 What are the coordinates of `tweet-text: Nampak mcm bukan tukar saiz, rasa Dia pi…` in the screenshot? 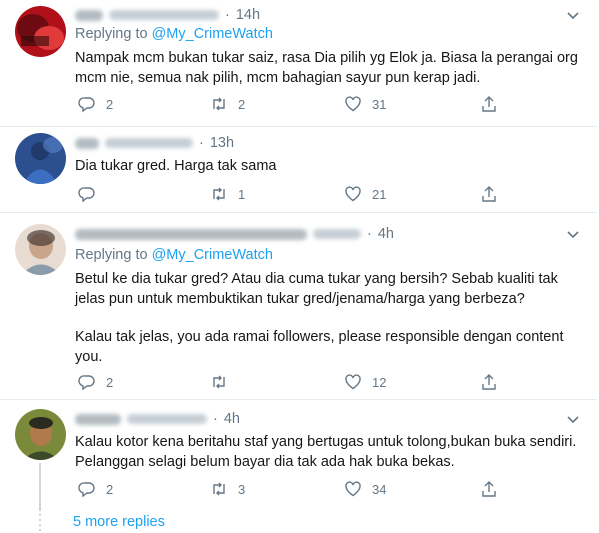 It's located at (326, 68).